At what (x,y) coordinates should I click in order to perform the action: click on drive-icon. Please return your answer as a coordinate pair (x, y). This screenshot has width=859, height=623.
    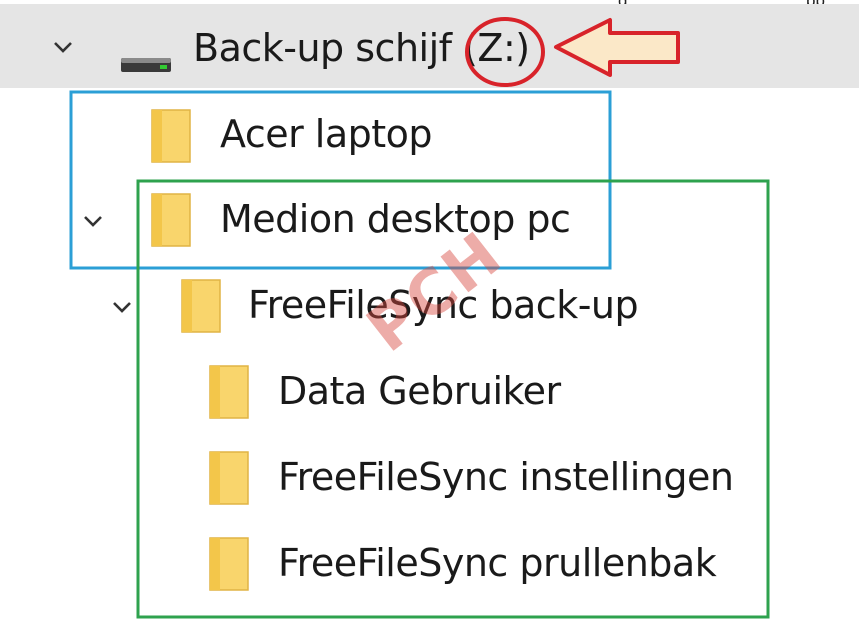
    Looking at the image, I should click on (146, 65).